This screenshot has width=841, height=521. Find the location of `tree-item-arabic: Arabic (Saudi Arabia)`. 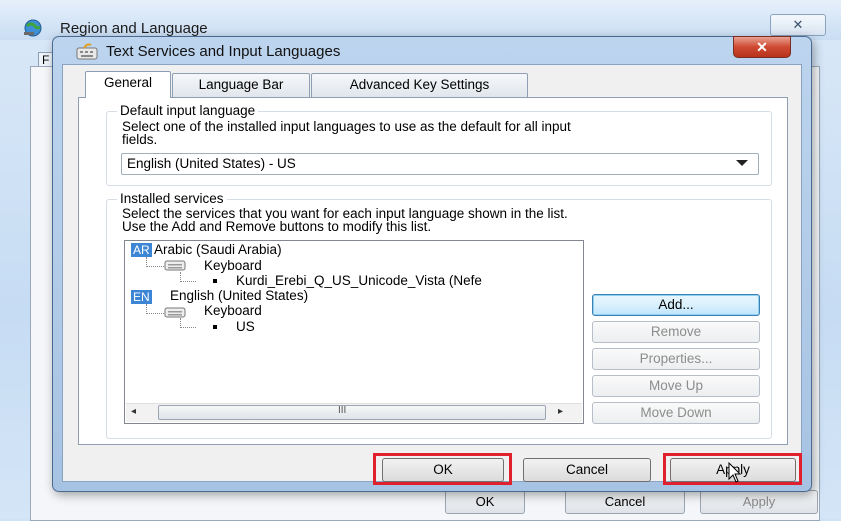

tree-item-arabic: Arabic (Saudi Arabia) is located at coordinates (218, 249).